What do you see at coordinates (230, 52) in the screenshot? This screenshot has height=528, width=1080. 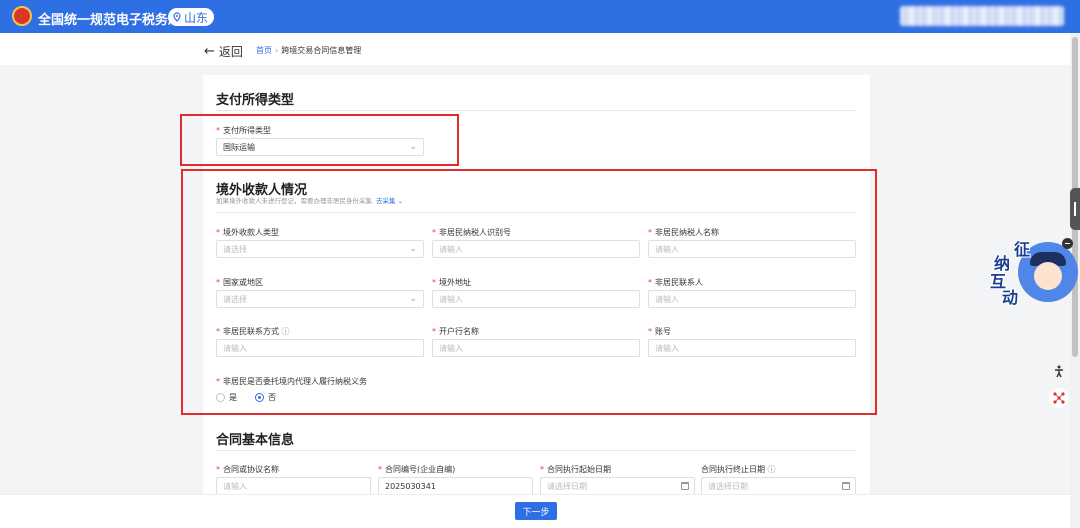 I see `back-label: 返回` at bounding box center [230, 52].